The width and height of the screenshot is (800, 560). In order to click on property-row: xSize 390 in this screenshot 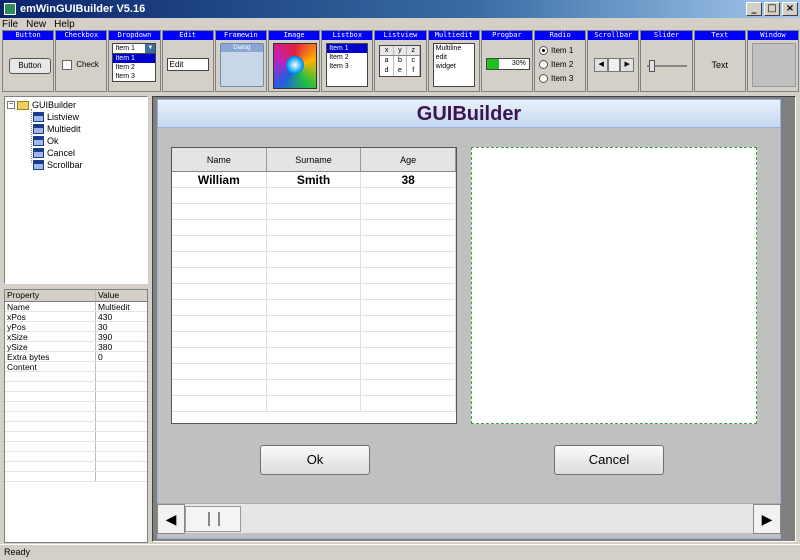, I will do `click(76, 337)`.